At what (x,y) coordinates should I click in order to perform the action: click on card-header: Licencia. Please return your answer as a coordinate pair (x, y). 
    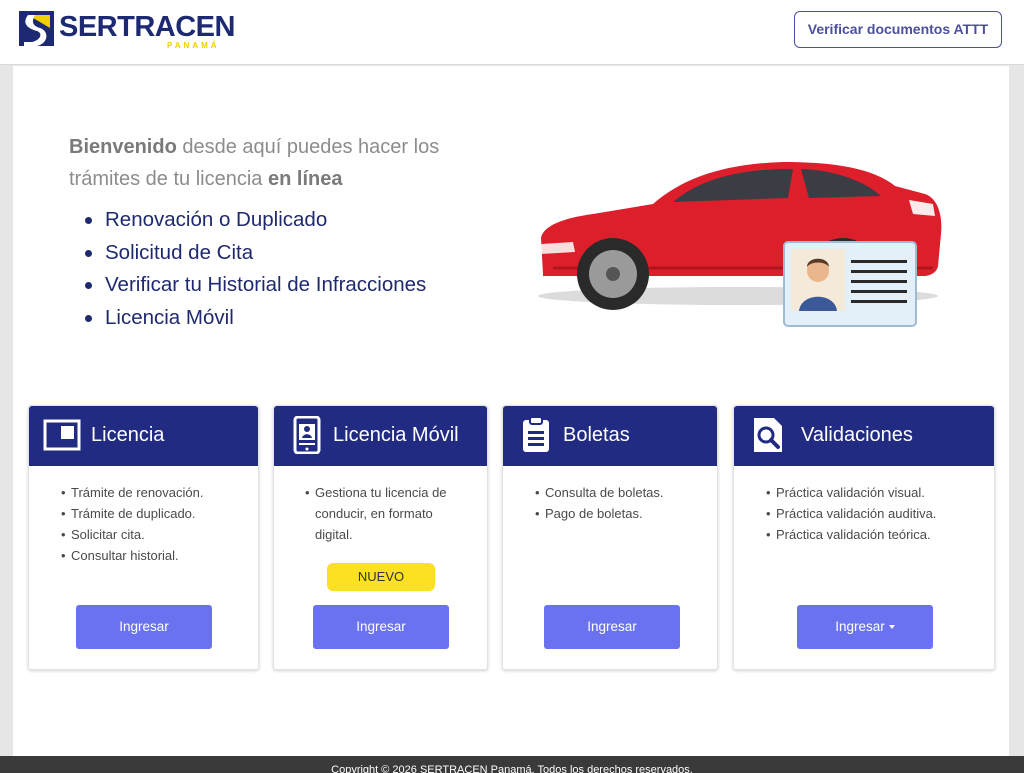
    Looking at the image, I should click on (143, 436).